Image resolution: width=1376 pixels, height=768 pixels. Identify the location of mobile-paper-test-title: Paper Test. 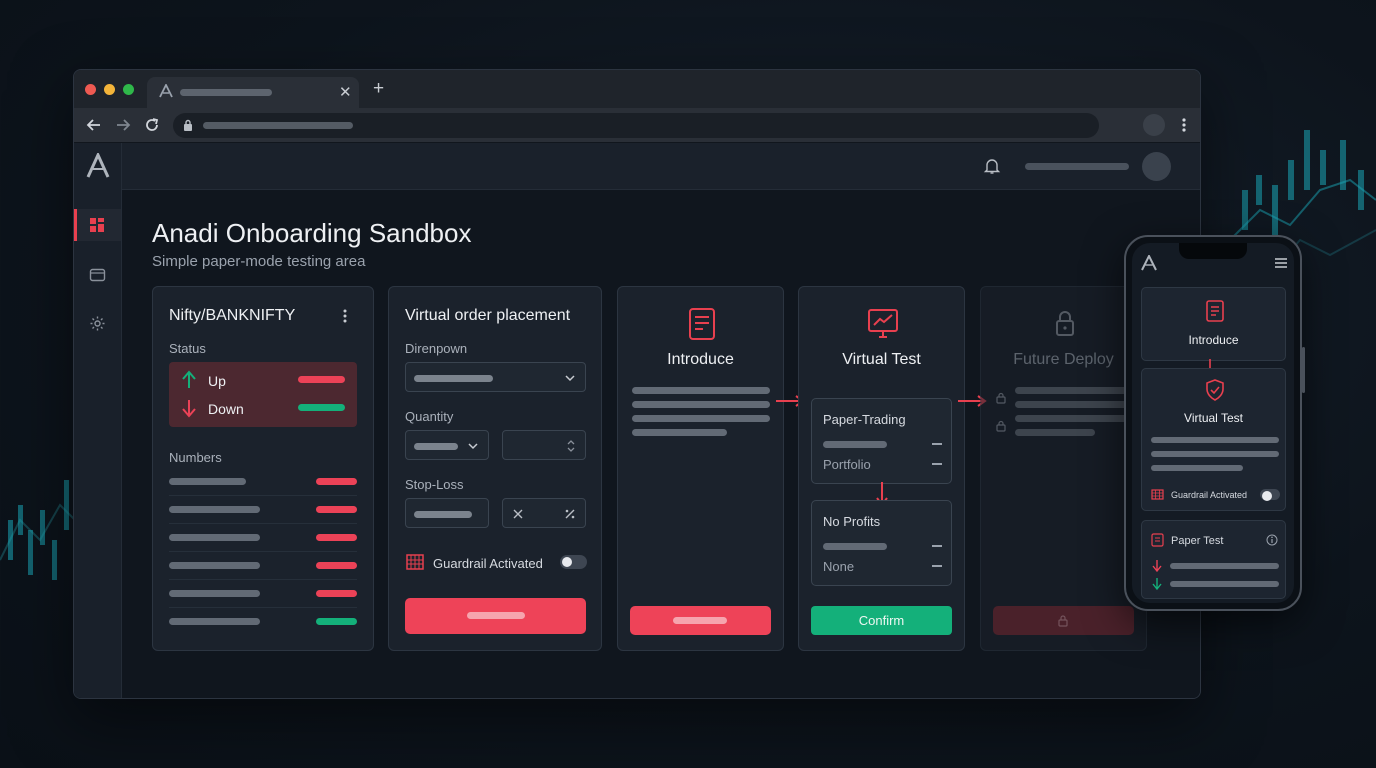
(1197, 541).